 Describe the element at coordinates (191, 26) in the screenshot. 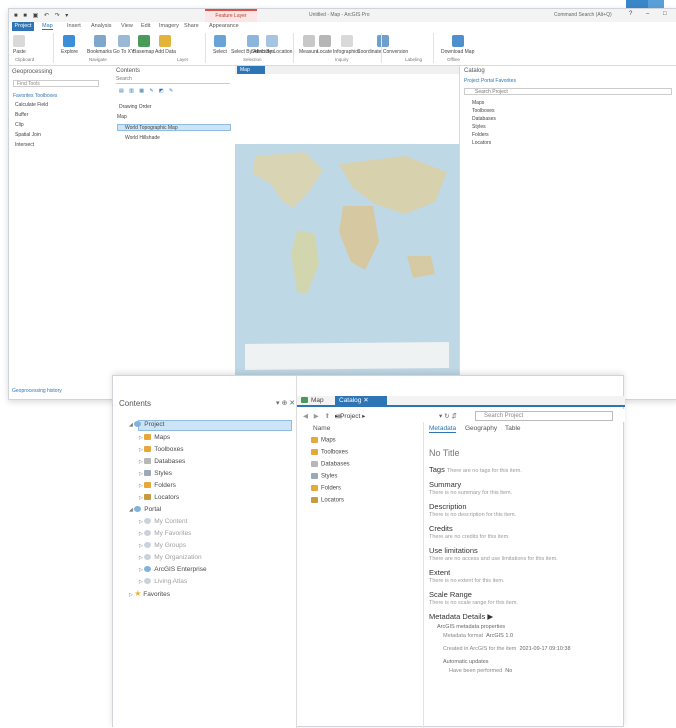

I see `tab-share: Share` at that location.